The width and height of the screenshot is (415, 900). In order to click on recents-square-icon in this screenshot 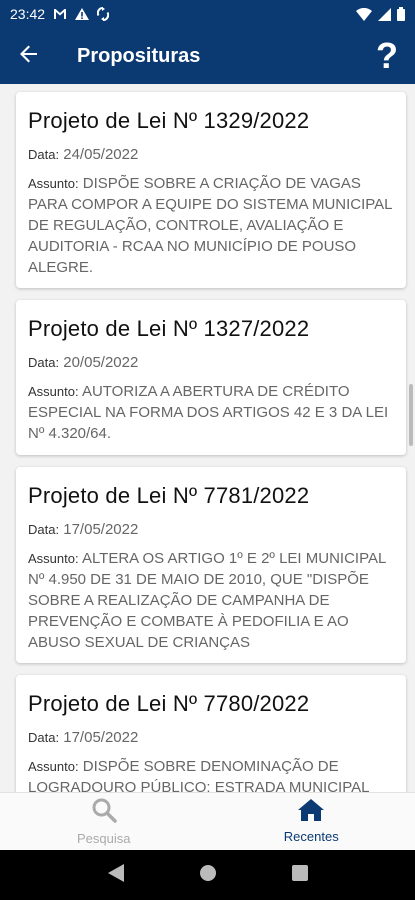, I will do `click(299, 875)`.